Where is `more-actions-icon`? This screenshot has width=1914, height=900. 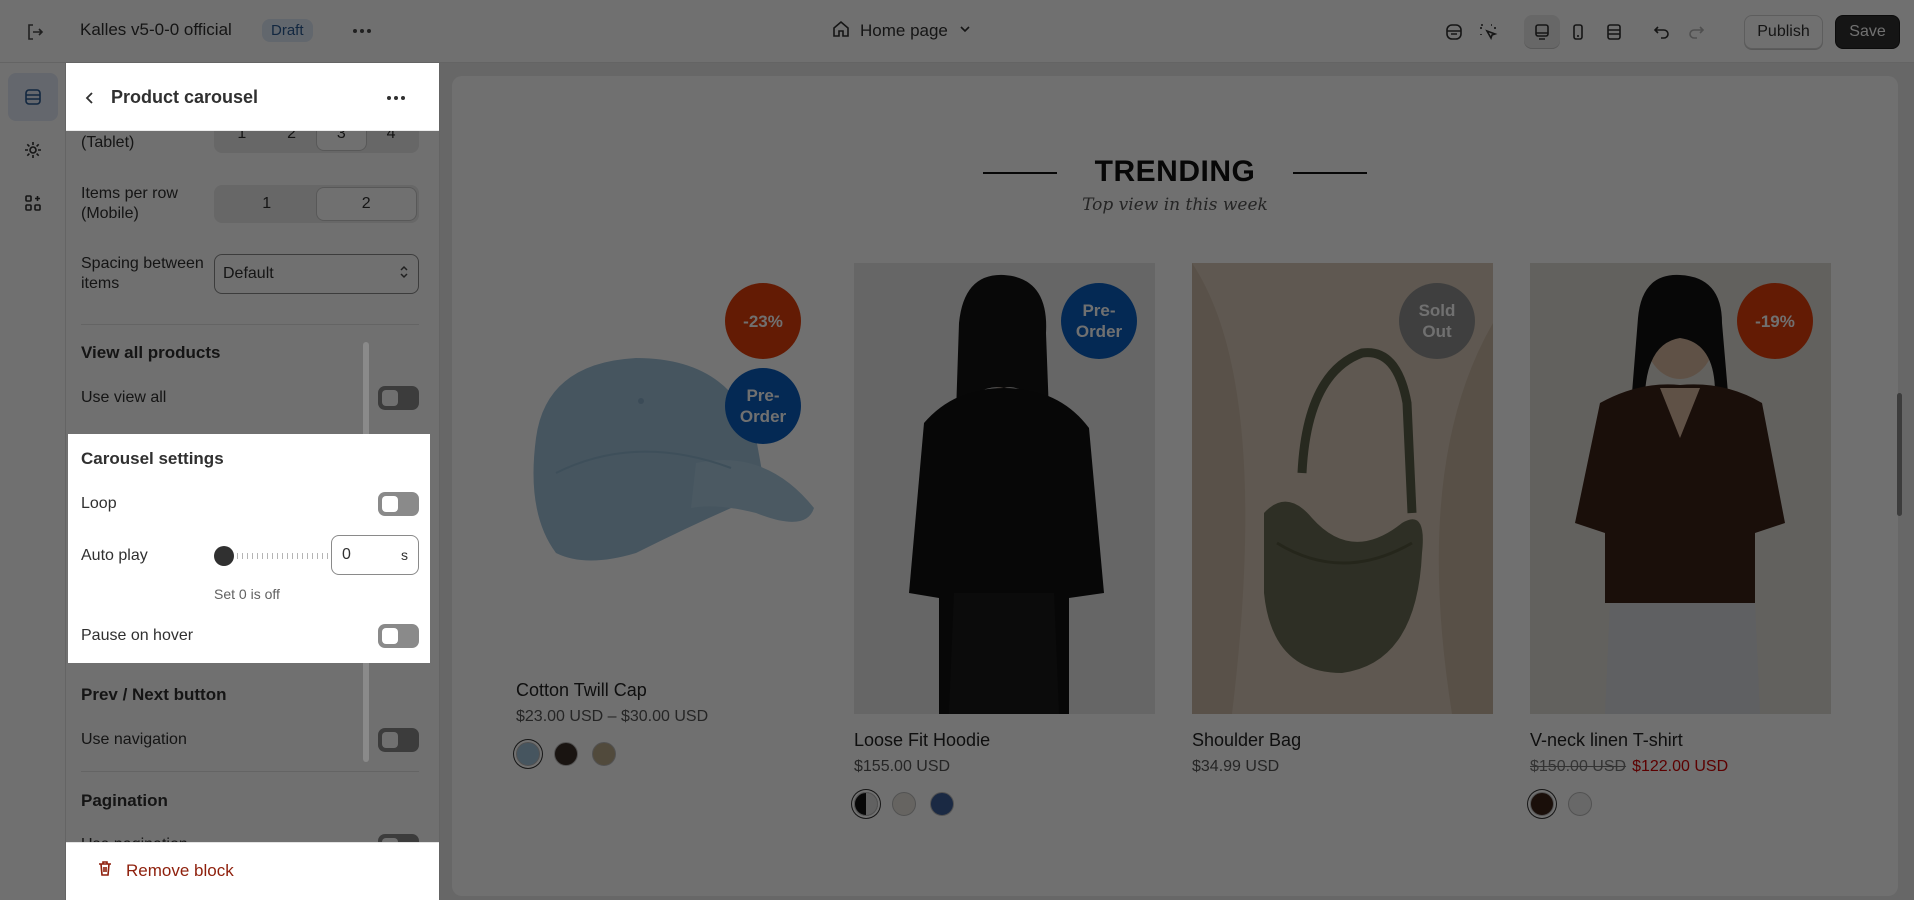
more-actions-icon is located at coordinates (362, 31).